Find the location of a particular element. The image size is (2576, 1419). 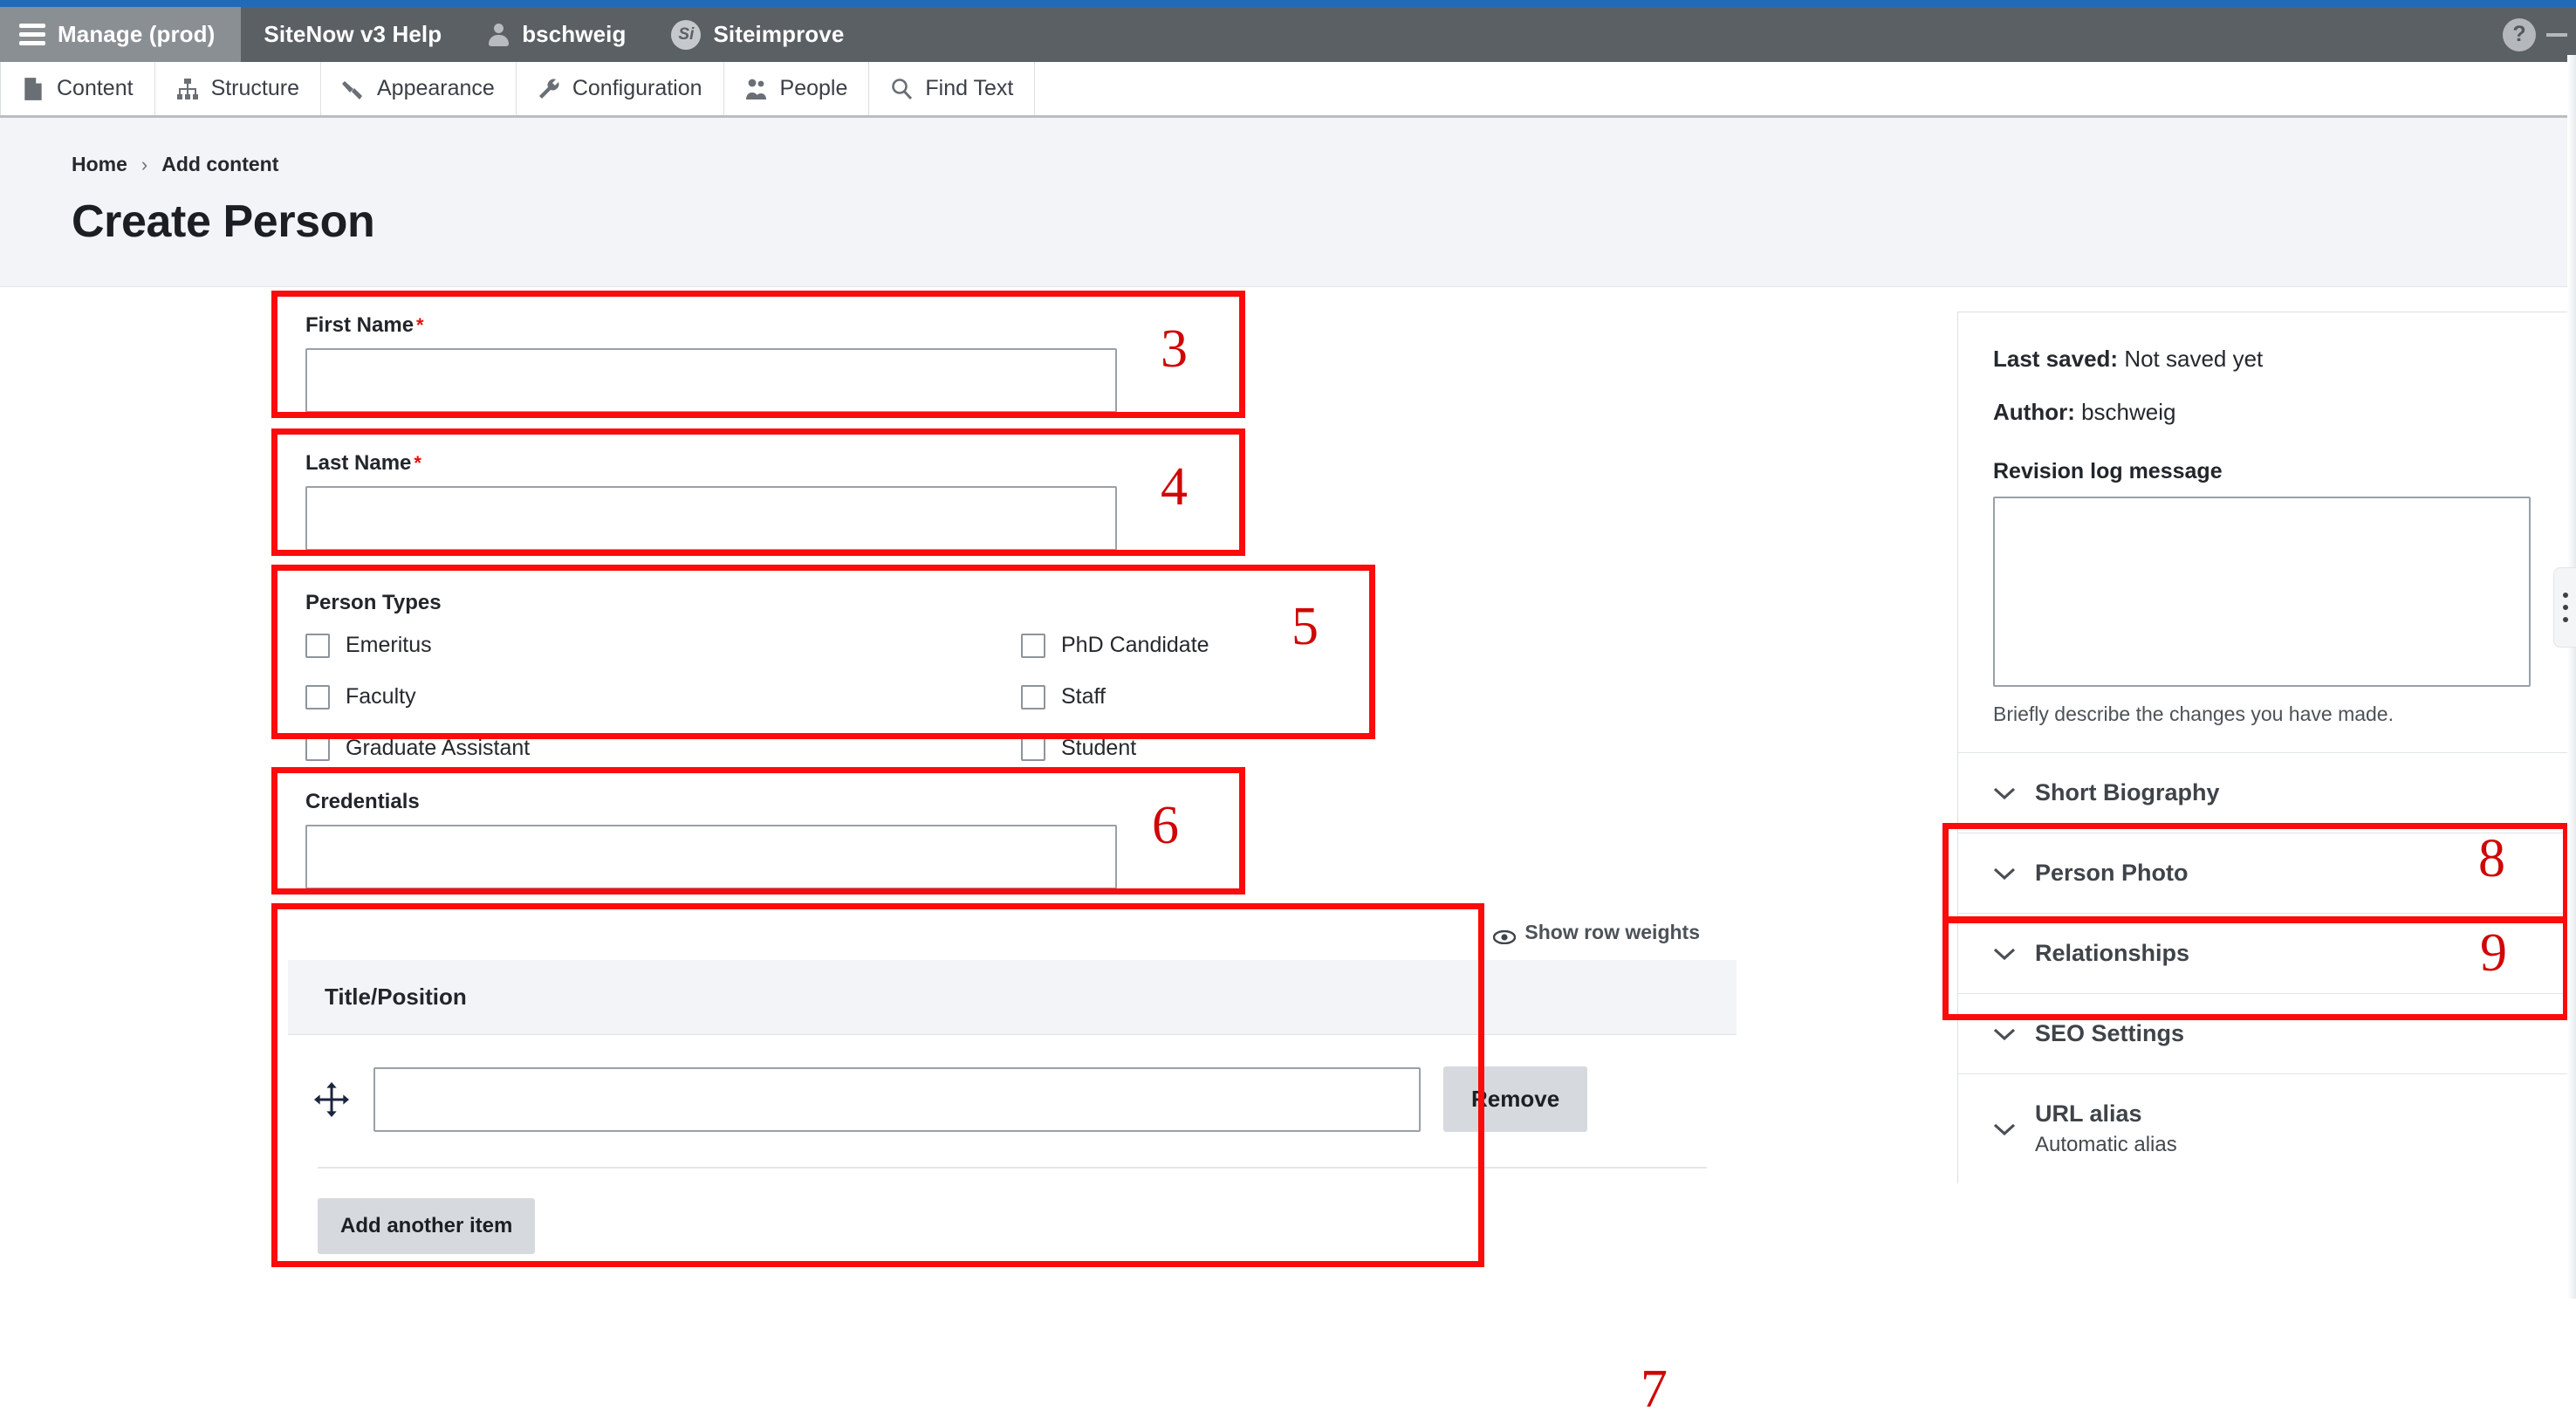

checkbox-label: Graduate Assistant is located at coordinates (438, 748).